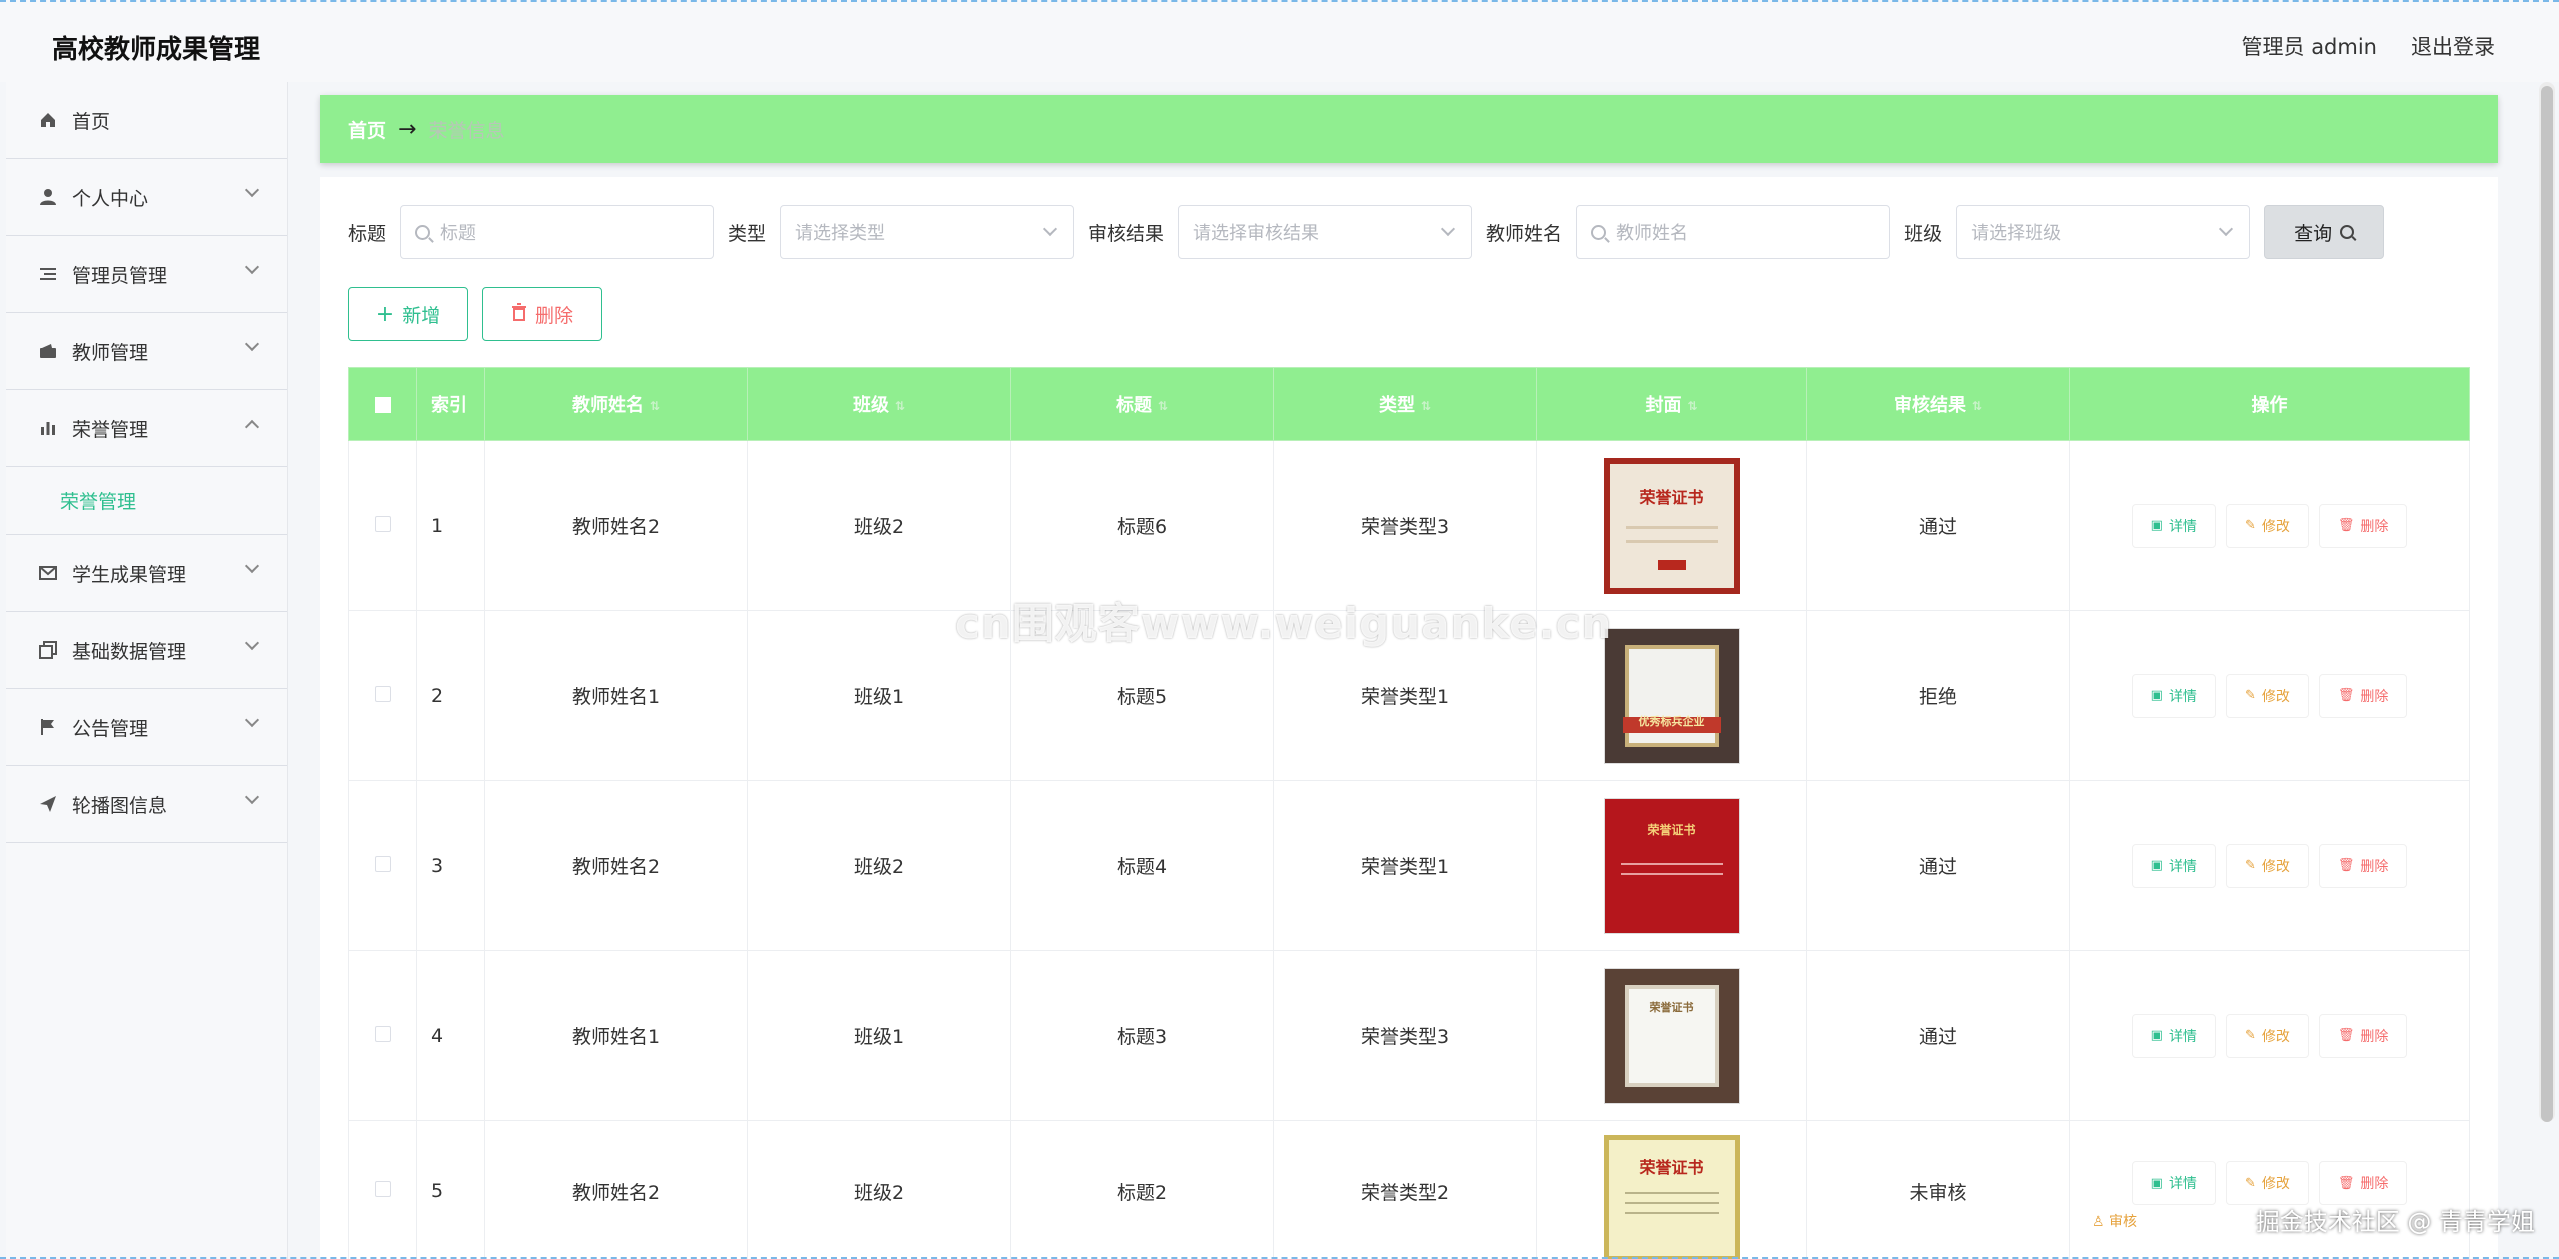  Describe the element at coordinates (475, 314) in the screenshot. I see `action-bar: + 新增 删除` at that location.